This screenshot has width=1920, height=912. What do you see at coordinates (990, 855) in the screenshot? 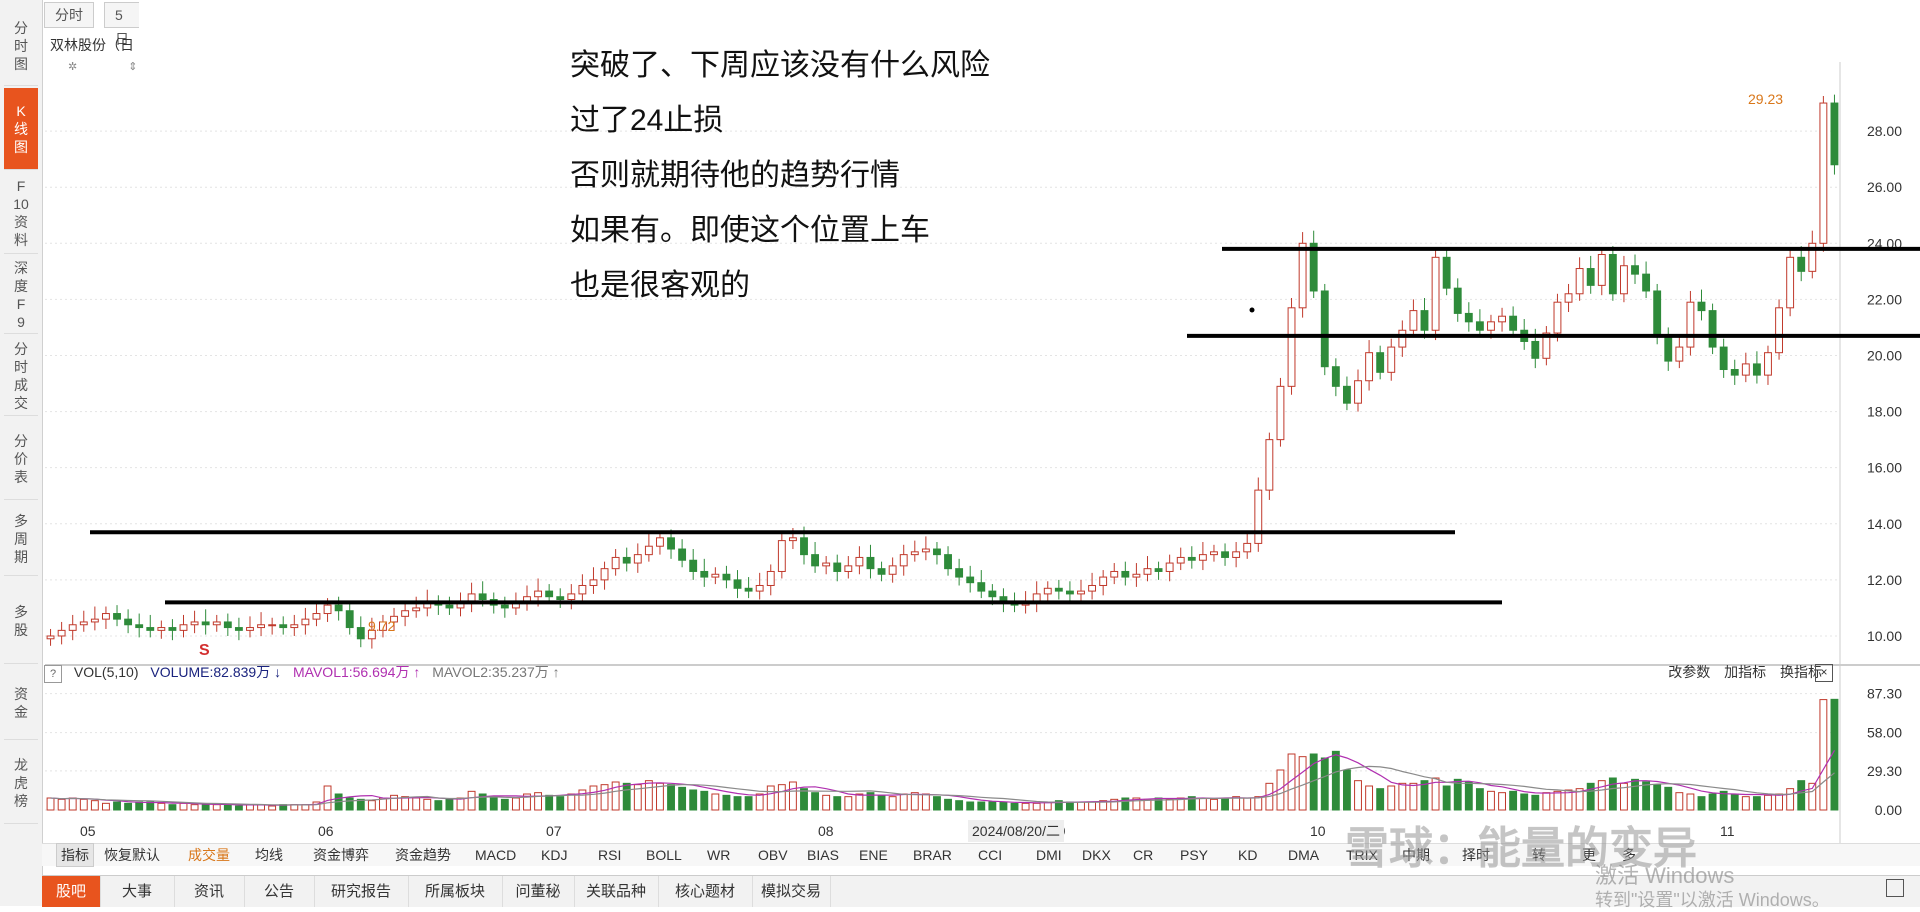
I see `indicator-tab: CCI` at bounding box center [990, 855].